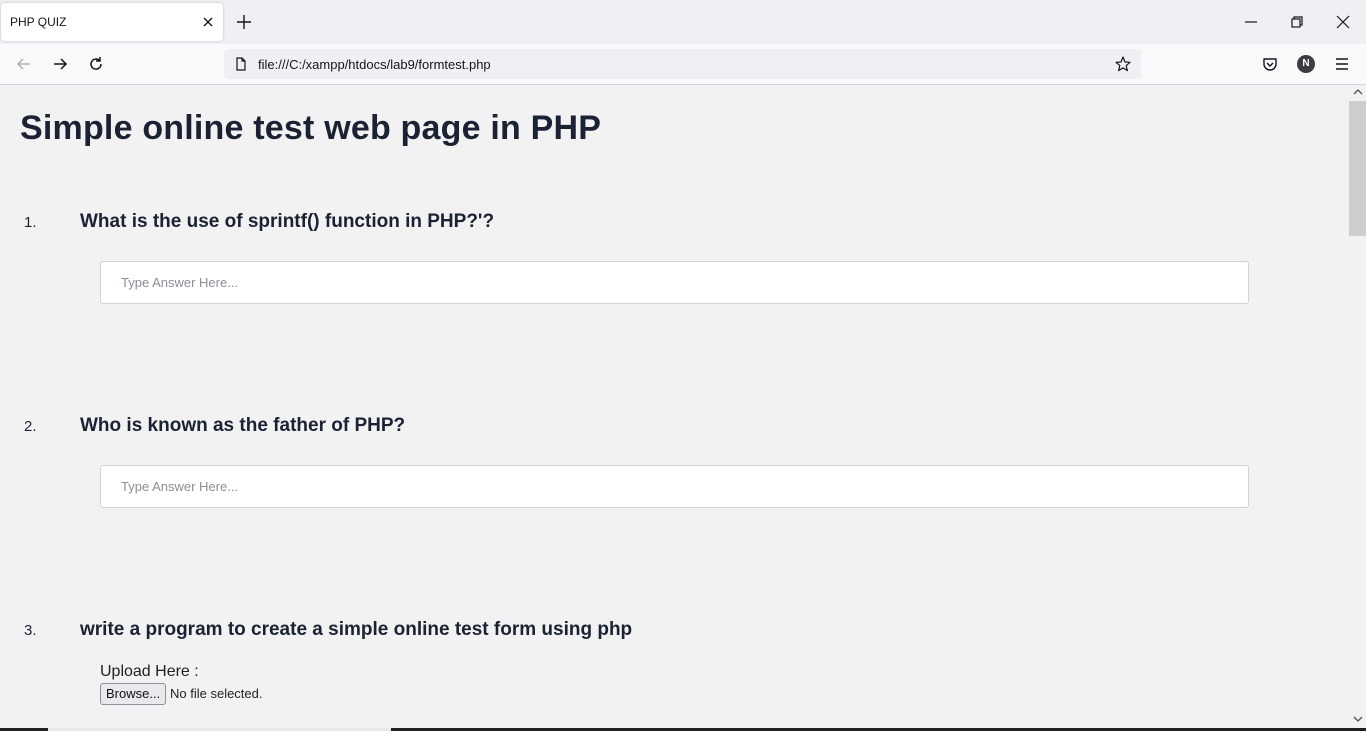  I want to click on tab-title: PHP QUIZ, so click(38, 22).